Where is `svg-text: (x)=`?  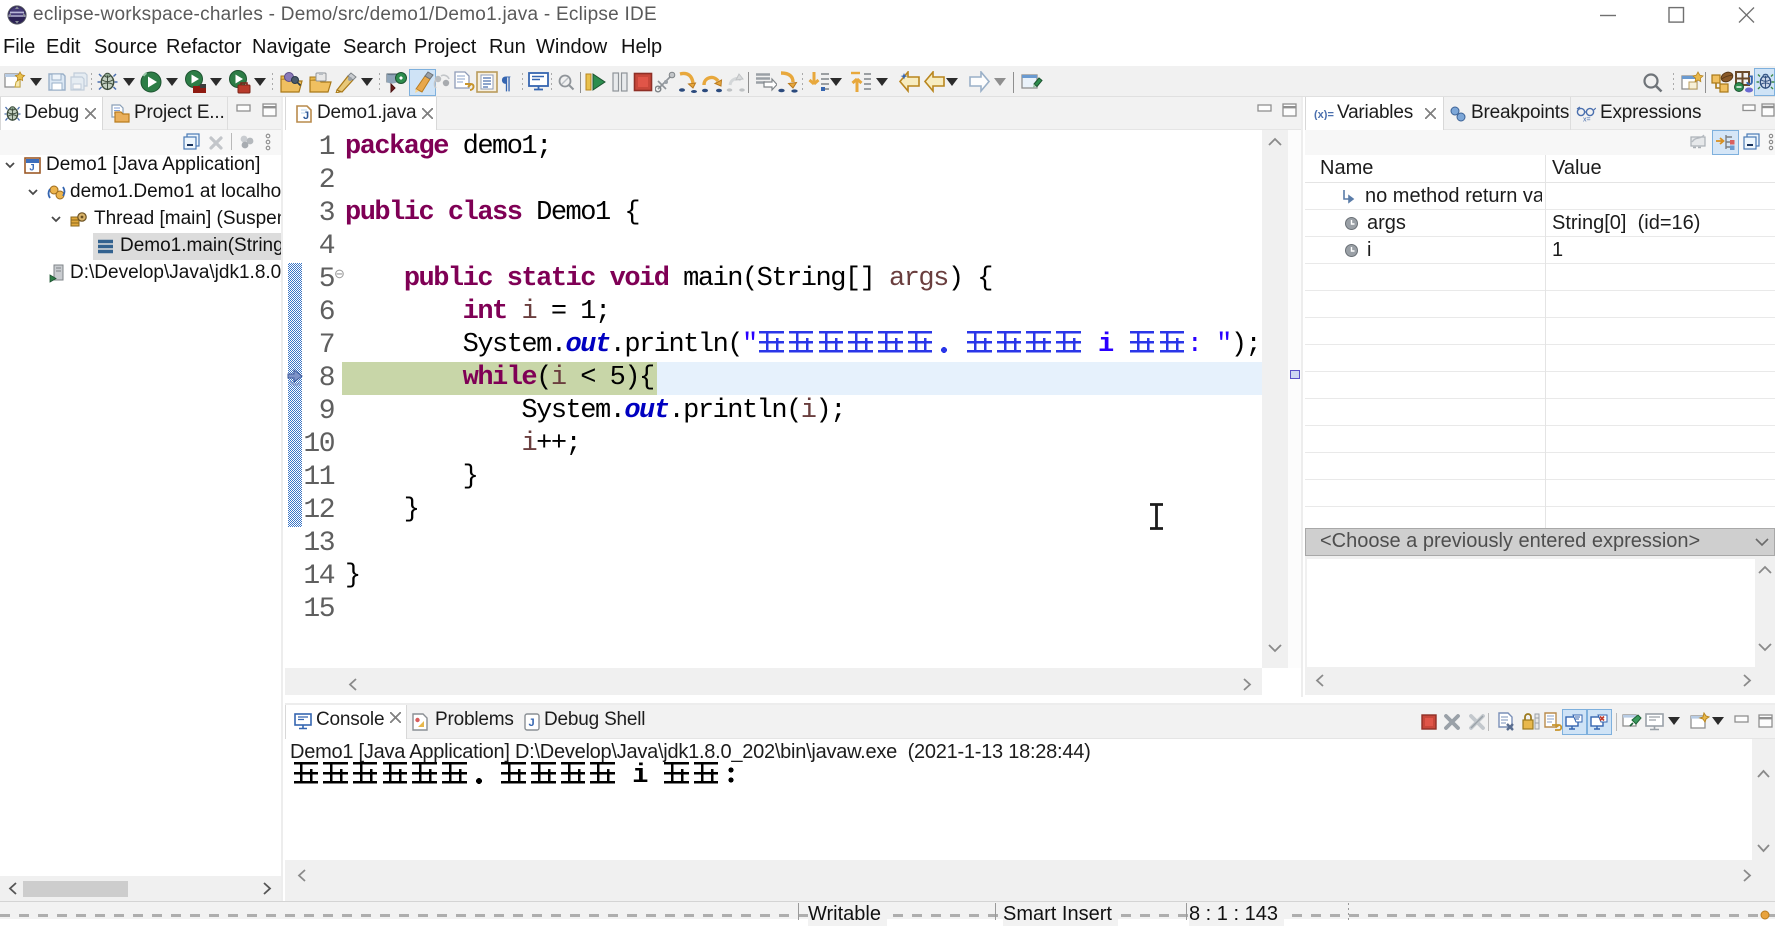
svg-text: (x)= is located at coordinates (1324, 114).